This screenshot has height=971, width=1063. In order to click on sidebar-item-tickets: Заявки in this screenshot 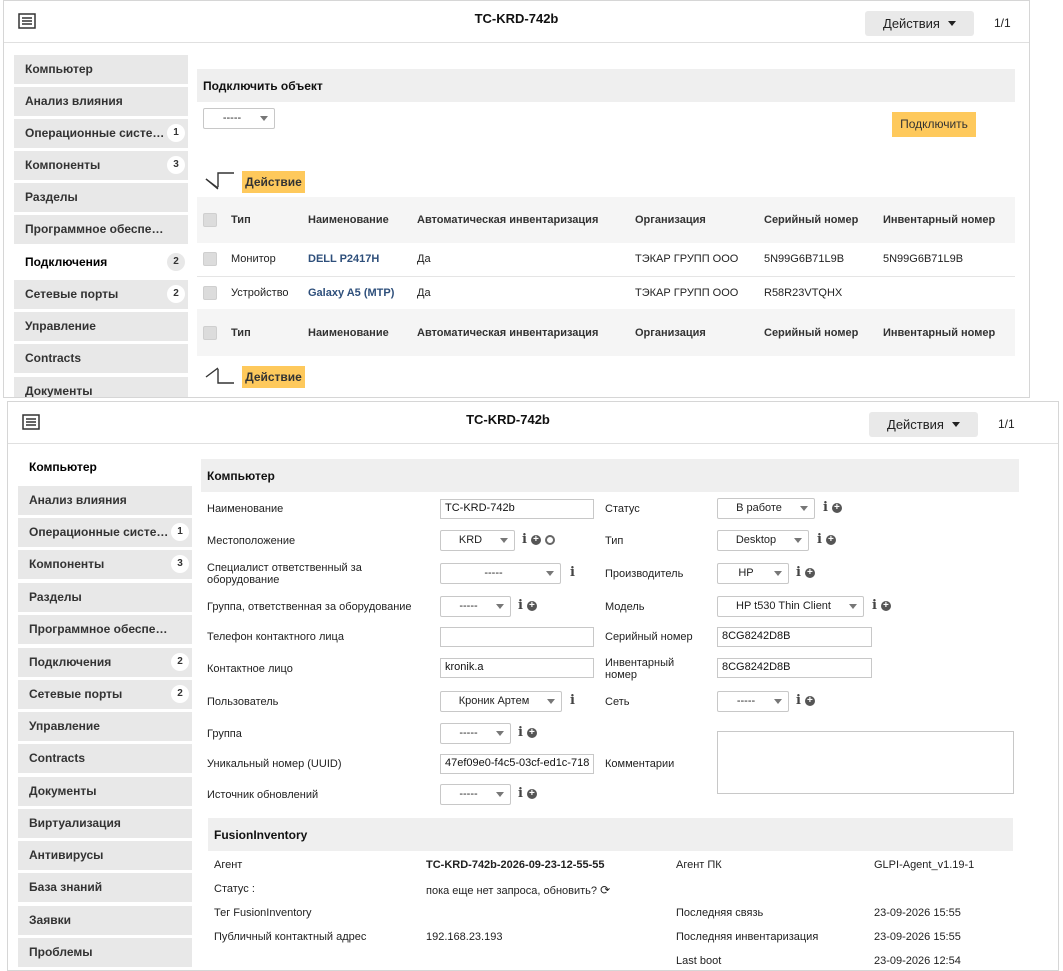, I will do `click(105, 920)`.